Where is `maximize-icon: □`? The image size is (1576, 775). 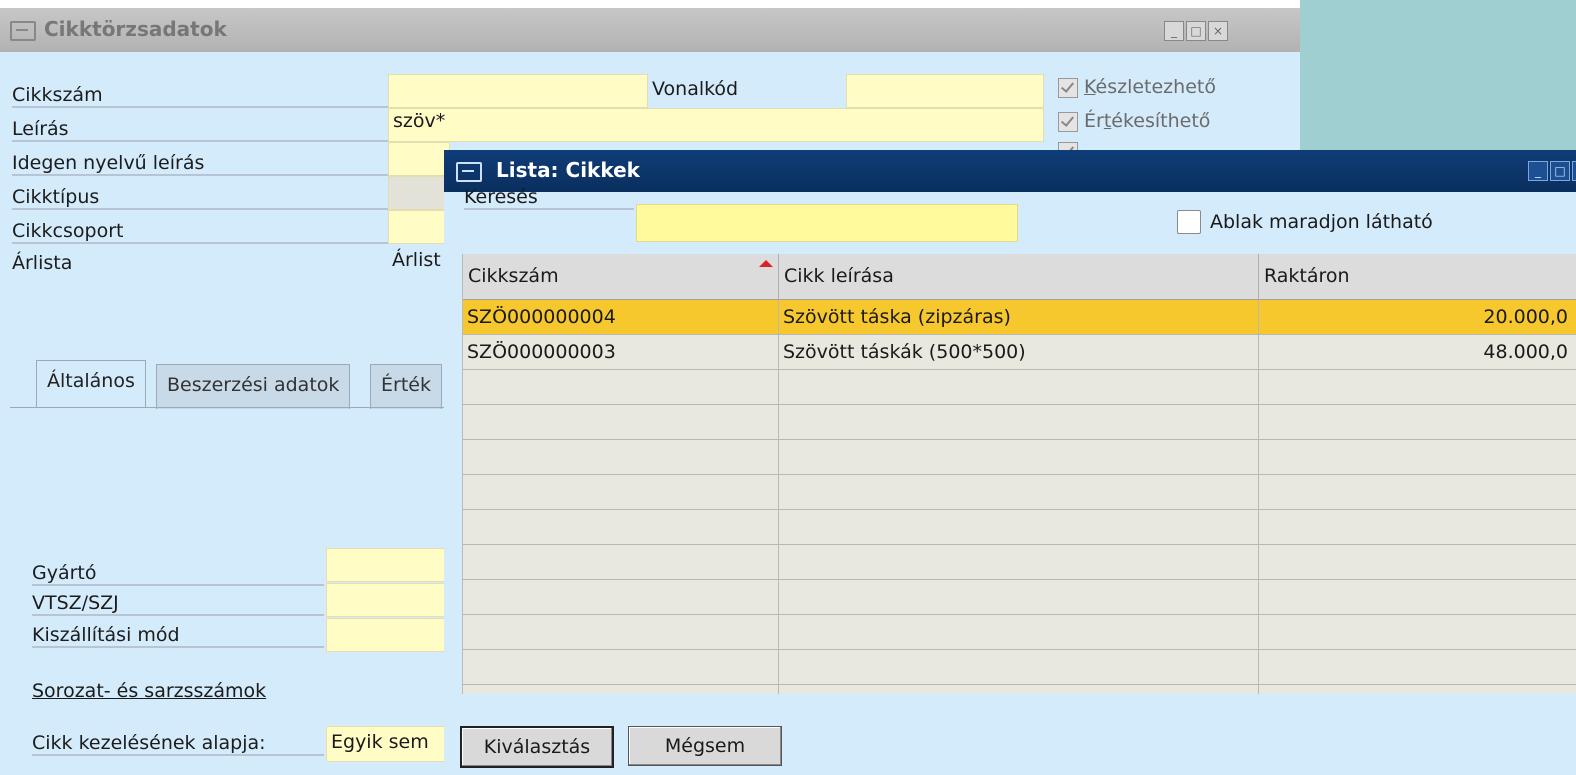
maximize-icon: □ is located at coordinates (1196, 31).